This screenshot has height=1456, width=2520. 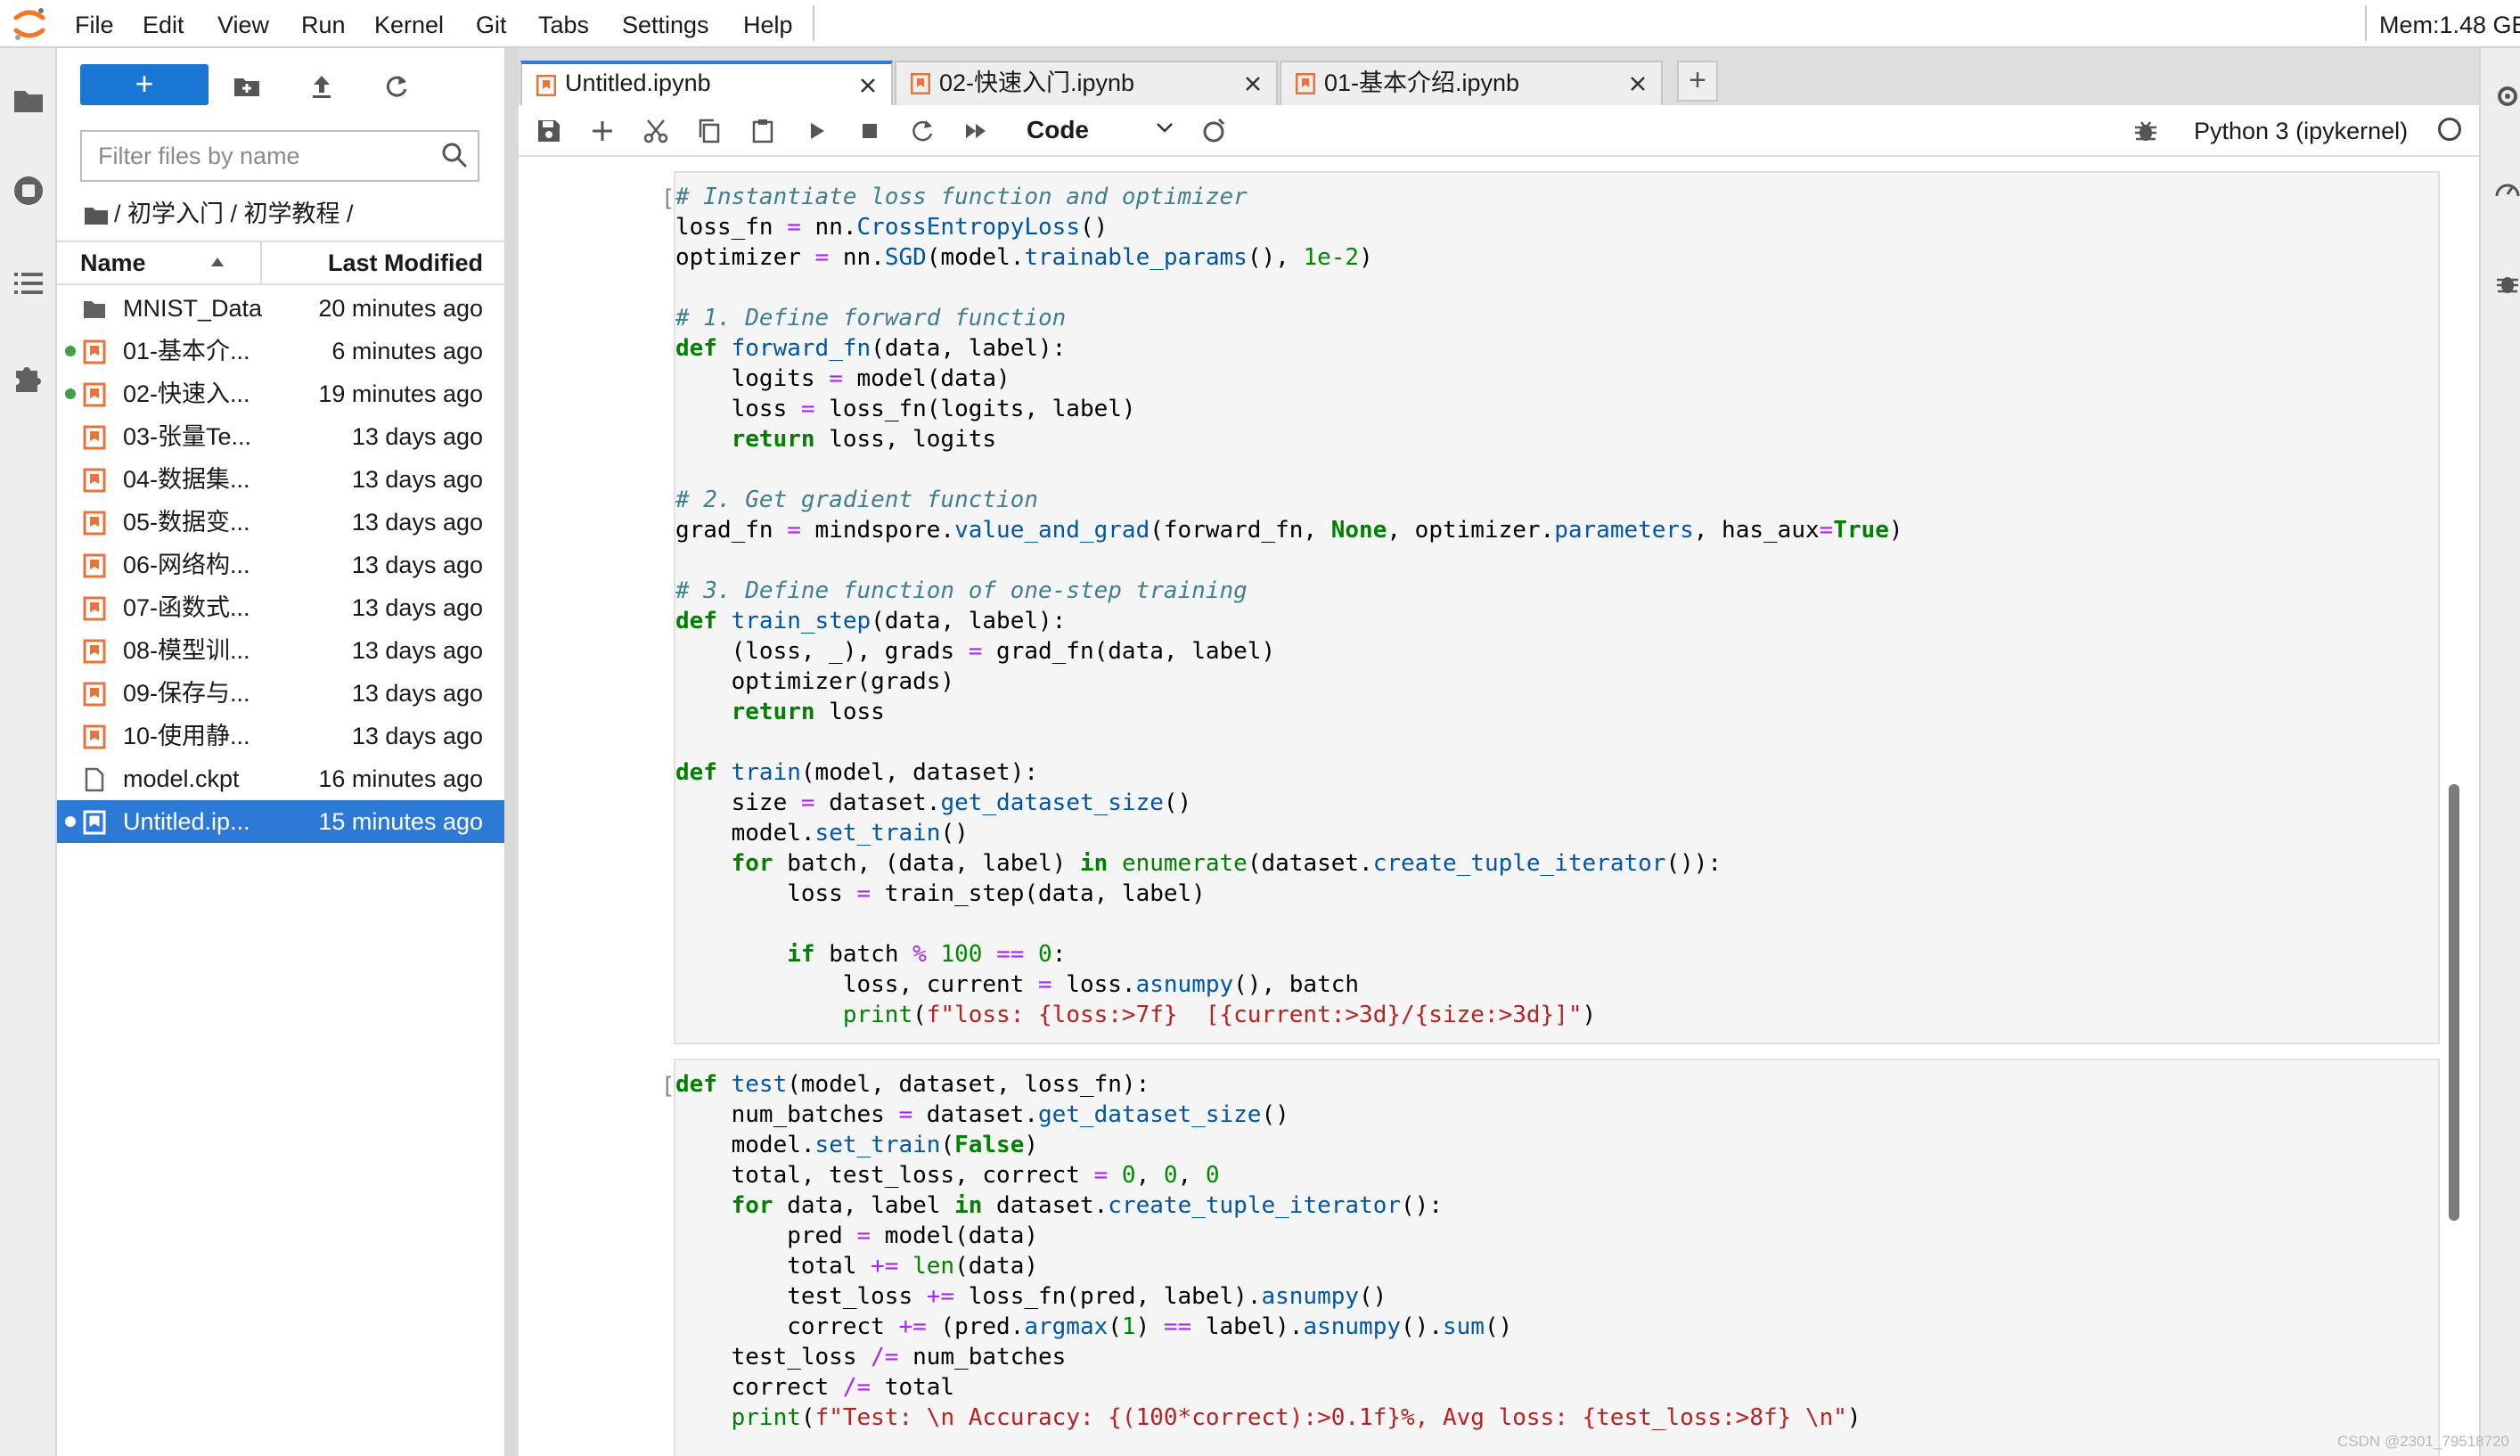 I want to click on file-list-item: 07-函数式... 13 days ago, so click(x=280, y=607).